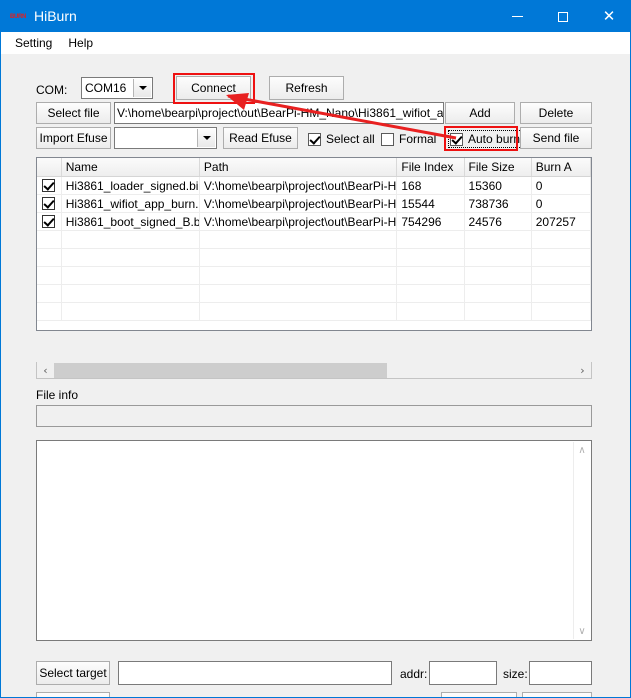 This screenshot has height=698, width=631. I want to click on send-file-button: Send file, so click(556, 138).